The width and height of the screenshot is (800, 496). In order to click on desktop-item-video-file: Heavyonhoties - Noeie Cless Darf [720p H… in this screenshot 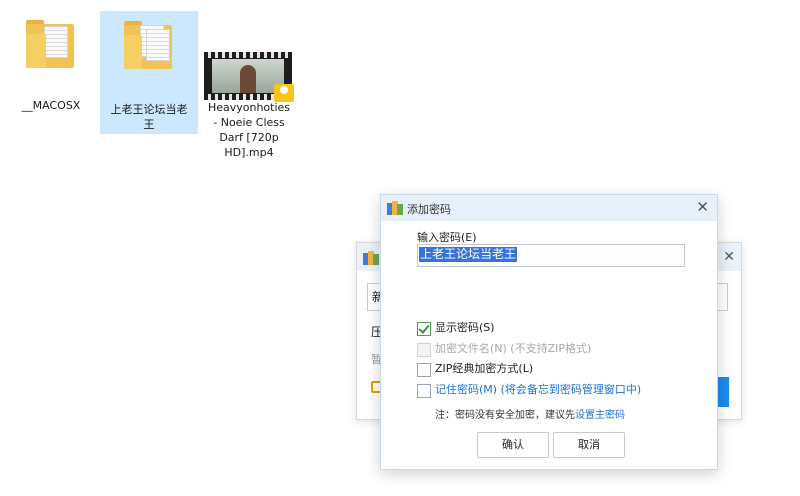, I will do `click(249, 107)`.